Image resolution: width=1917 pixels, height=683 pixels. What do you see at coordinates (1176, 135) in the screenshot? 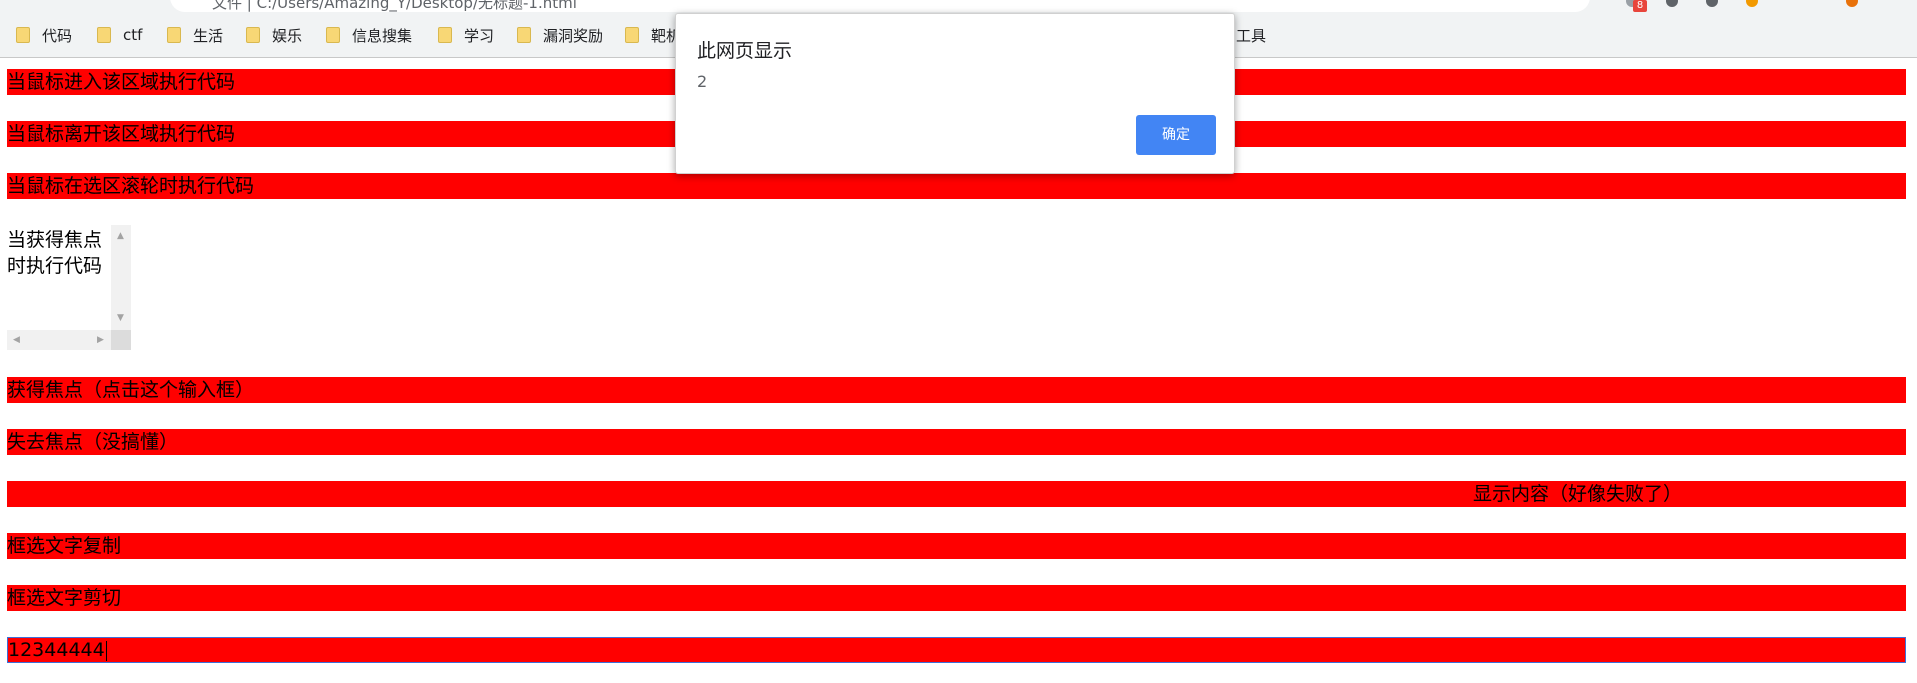
I see `ok-button: 确定` at bounding box center [1176, 135].